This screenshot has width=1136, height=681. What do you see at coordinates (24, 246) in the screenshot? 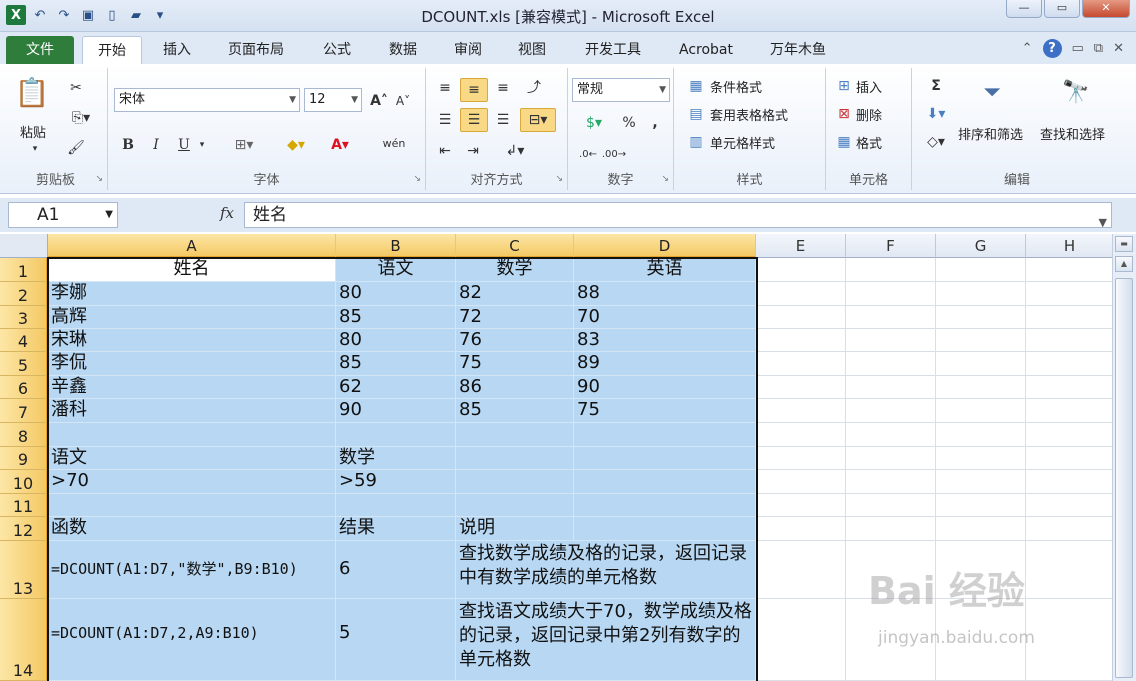
I see `select-all-button` at bounding box center [24, 246].